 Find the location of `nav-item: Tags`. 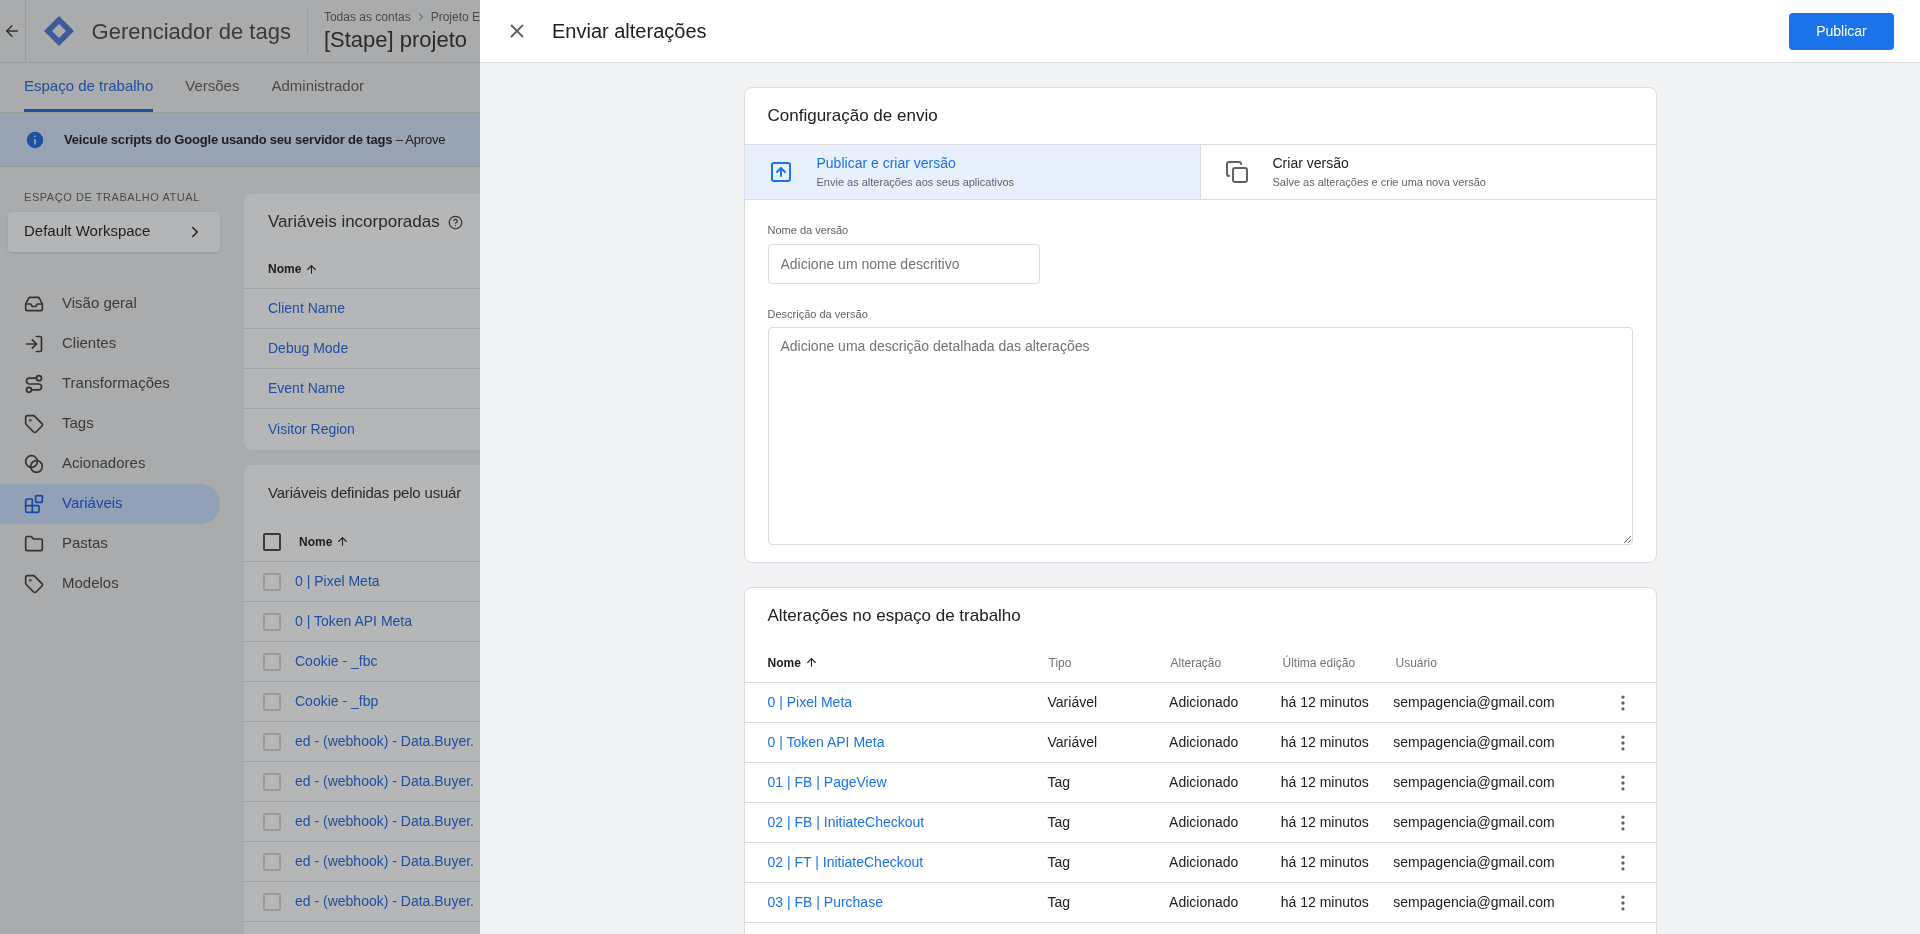

nav-item: Tags is located at coordinates (110, 423).